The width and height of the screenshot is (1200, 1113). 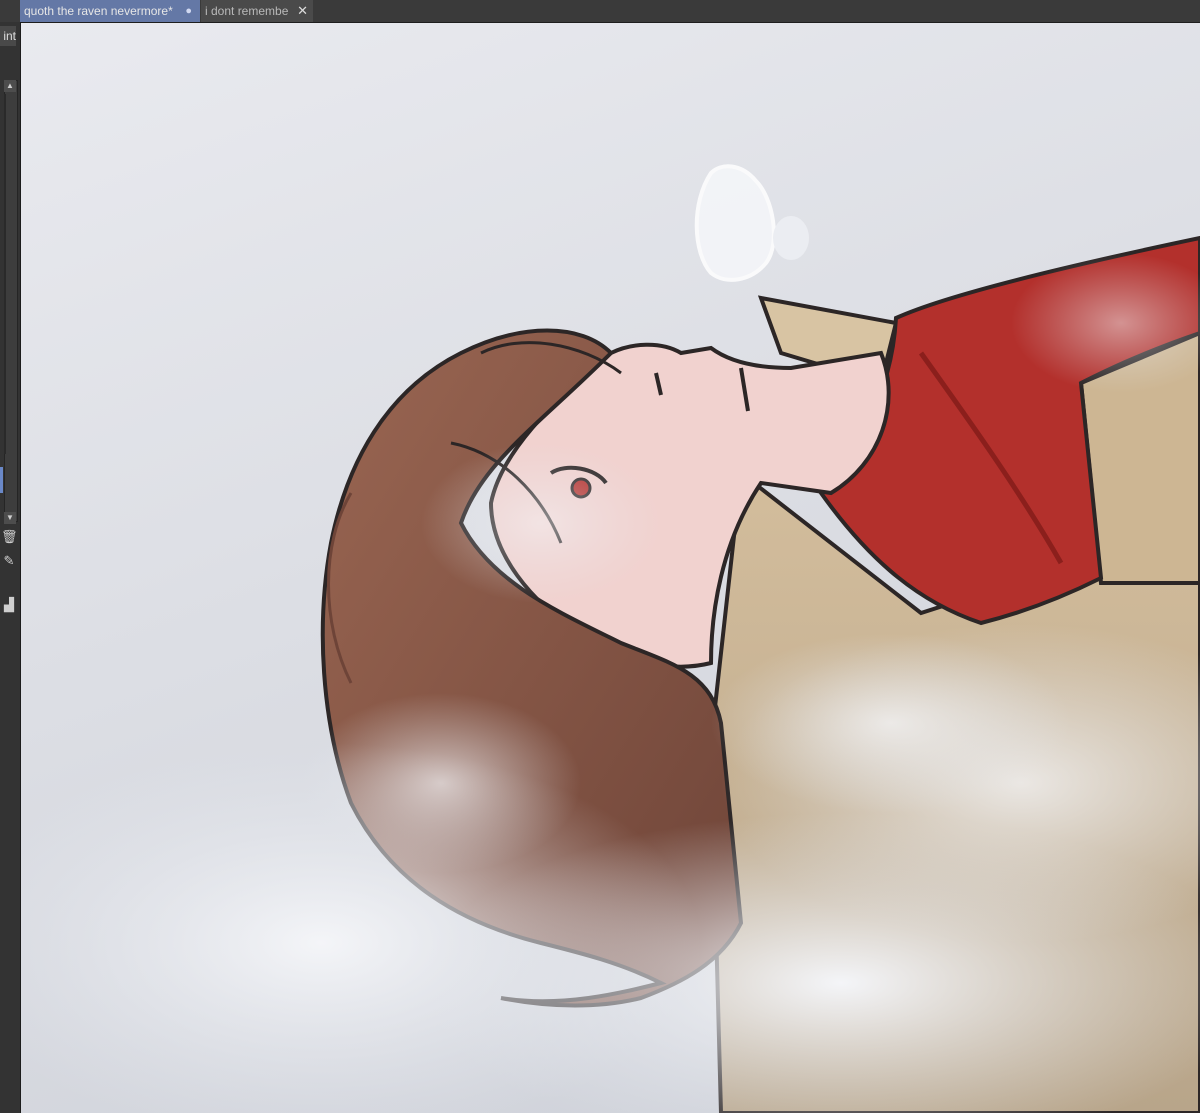 I want to click on scroll-up-icon: ▲, so click(x=10, y=86).